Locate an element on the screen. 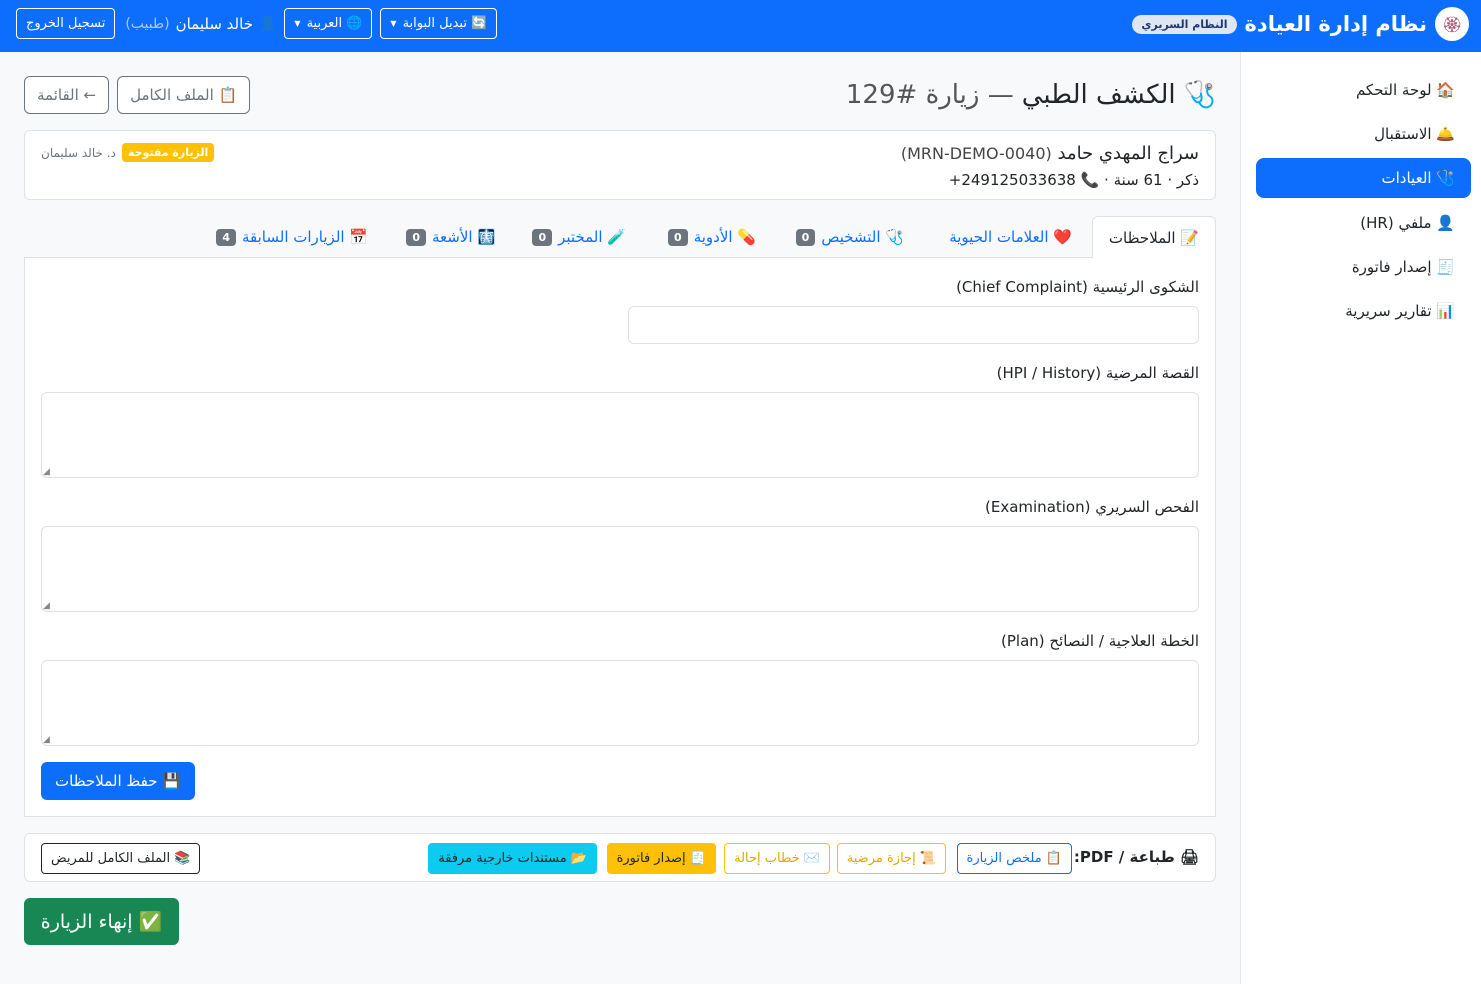  plan-textarea is located at coordinates (620, 703).